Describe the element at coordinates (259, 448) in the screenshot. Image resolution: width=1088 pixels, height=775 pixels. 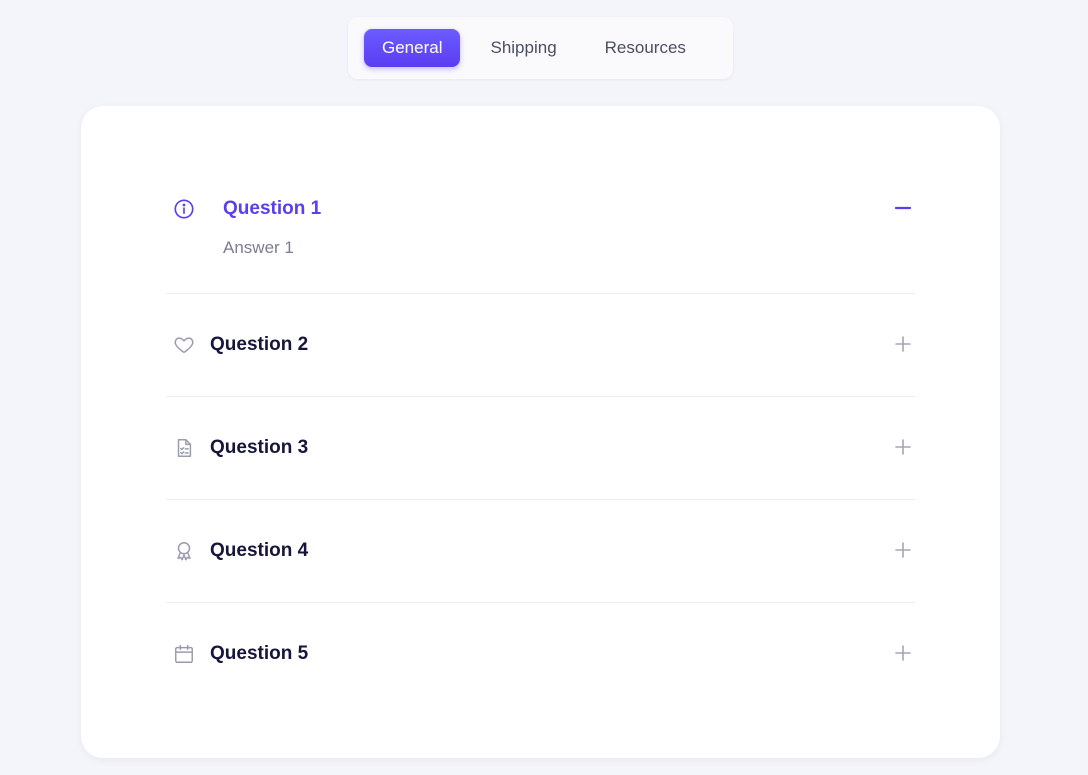
I see `faq-question-3: Question 3` at that location.